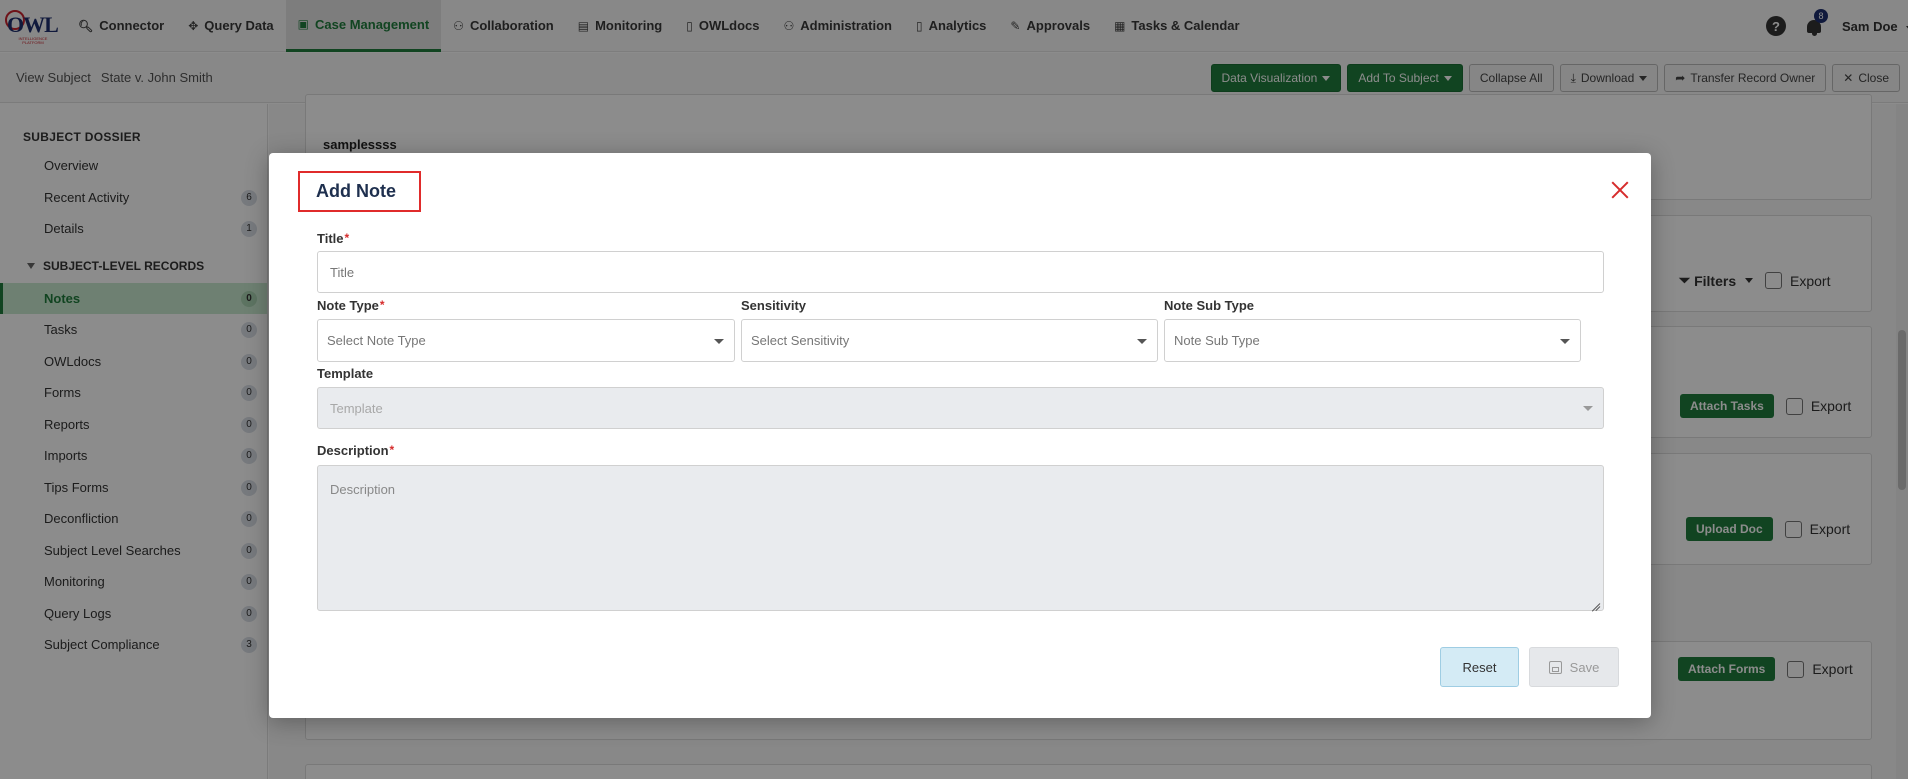 The width and height of the screenshot is (1908, 779). Describe the element at coordinates (345, 373) in the screenshot. I see `template-label: Template` at that location.